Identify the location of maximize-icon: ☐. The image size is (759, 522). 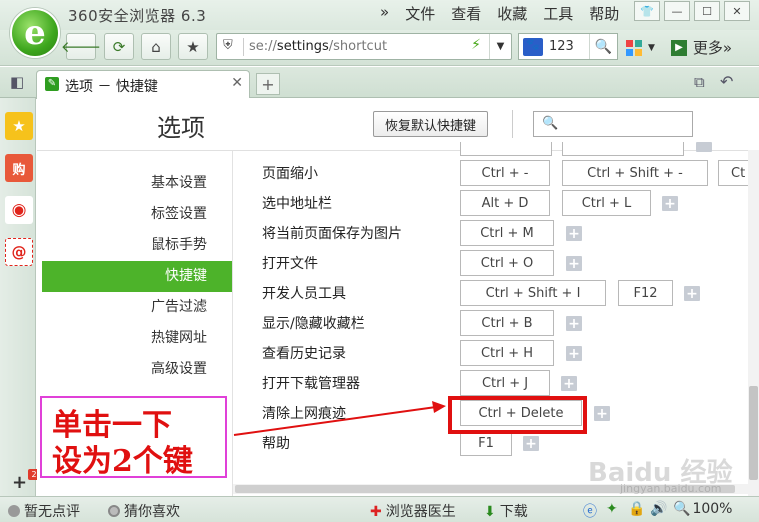
(707, 11).